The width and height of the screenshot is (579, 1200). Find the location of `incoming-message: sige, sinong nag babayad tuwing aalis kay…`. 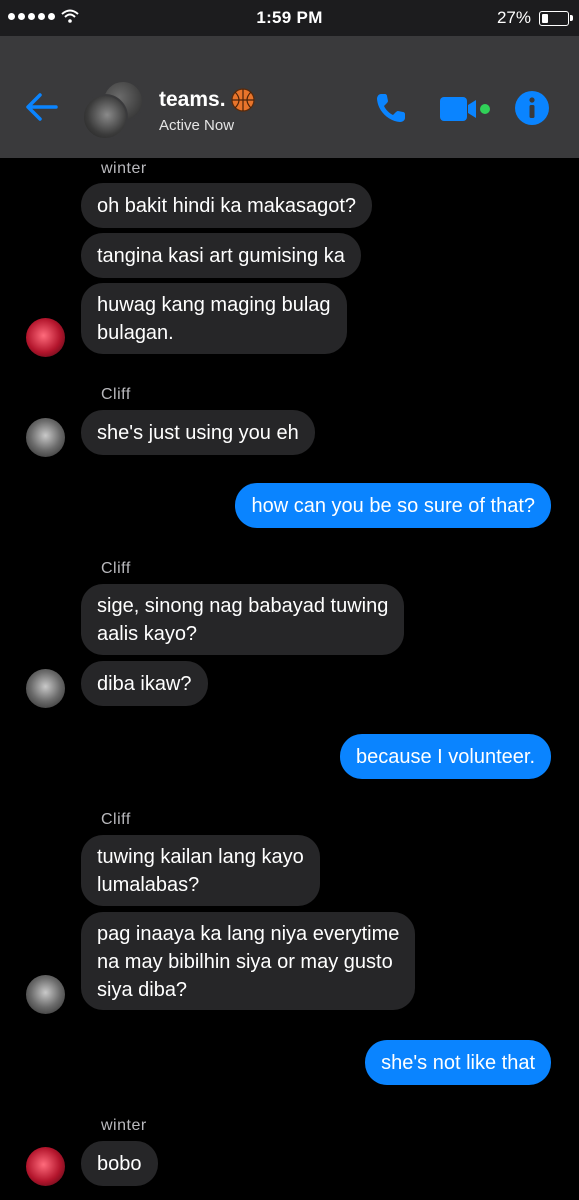

incoming-message: sige, sinong nag babayad tuwing aalis kay… is located at coordinates (243, 619).